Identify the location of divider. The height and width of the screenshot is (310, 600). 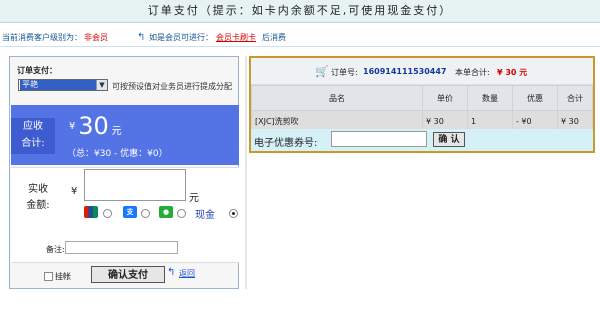
(246, 172).